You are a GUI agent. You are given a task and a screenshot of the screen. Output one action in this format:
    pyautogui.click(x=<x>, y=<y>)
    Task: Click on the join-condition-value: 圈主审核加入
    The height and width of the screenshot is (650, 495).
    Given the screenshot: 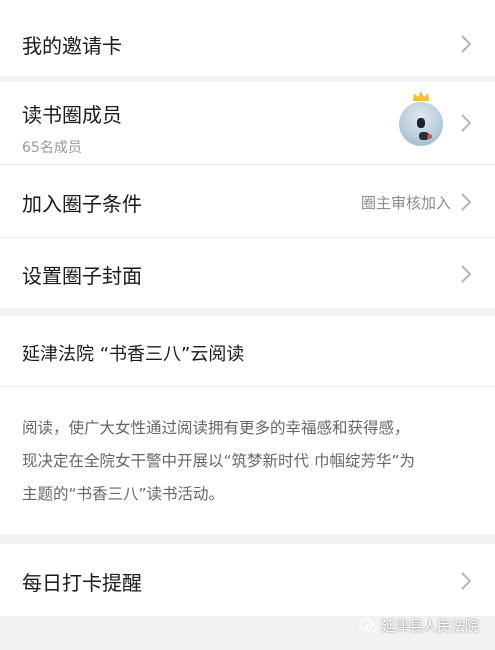 What is the action you would take?
    pyautogui.click(x=405, y=203)
    